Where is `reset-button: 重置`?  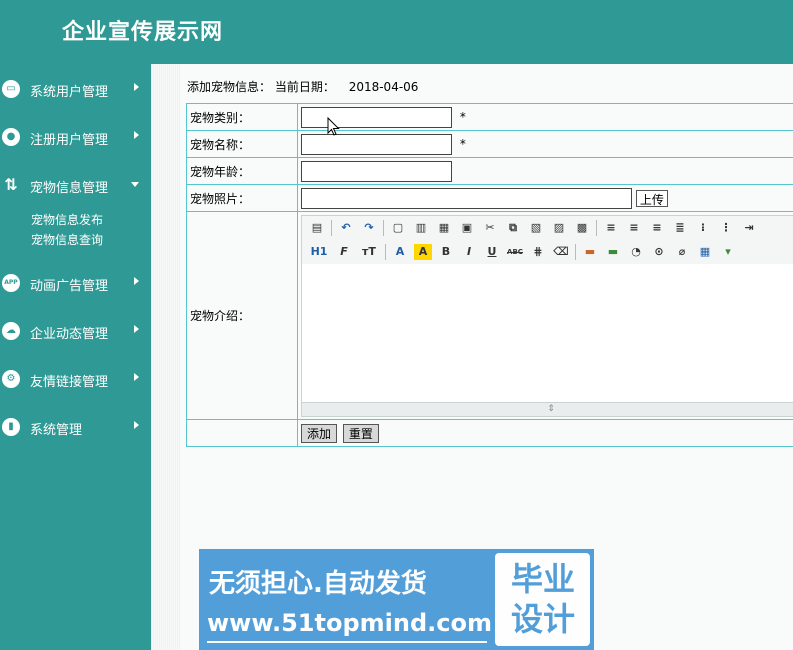 reset-button: 重置 is located at coordinates (360, 433).